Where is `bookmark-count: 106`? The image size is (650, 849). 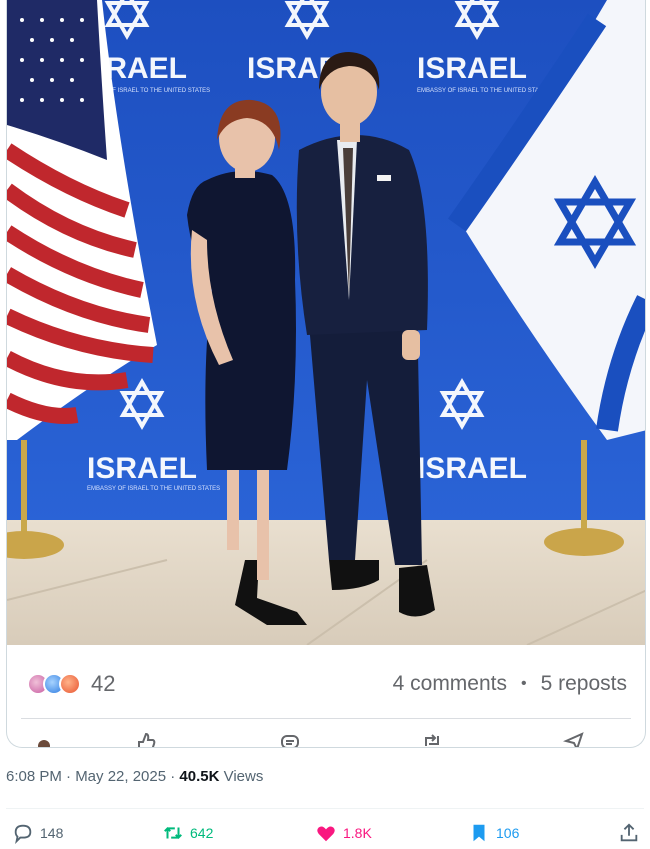
bookmark-count: 106 is located at coordinates (508, 833).